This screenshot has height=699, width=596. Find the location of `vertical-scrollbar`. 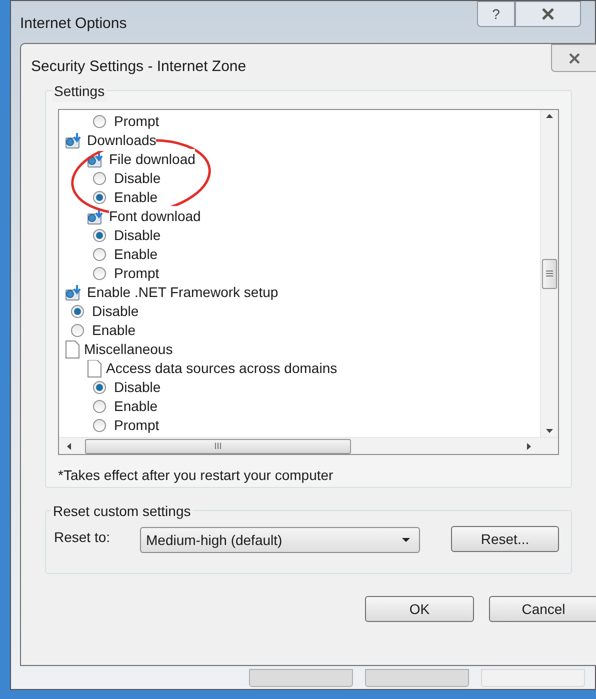

vertical-scrollbar is located at coordinates (549, 273).